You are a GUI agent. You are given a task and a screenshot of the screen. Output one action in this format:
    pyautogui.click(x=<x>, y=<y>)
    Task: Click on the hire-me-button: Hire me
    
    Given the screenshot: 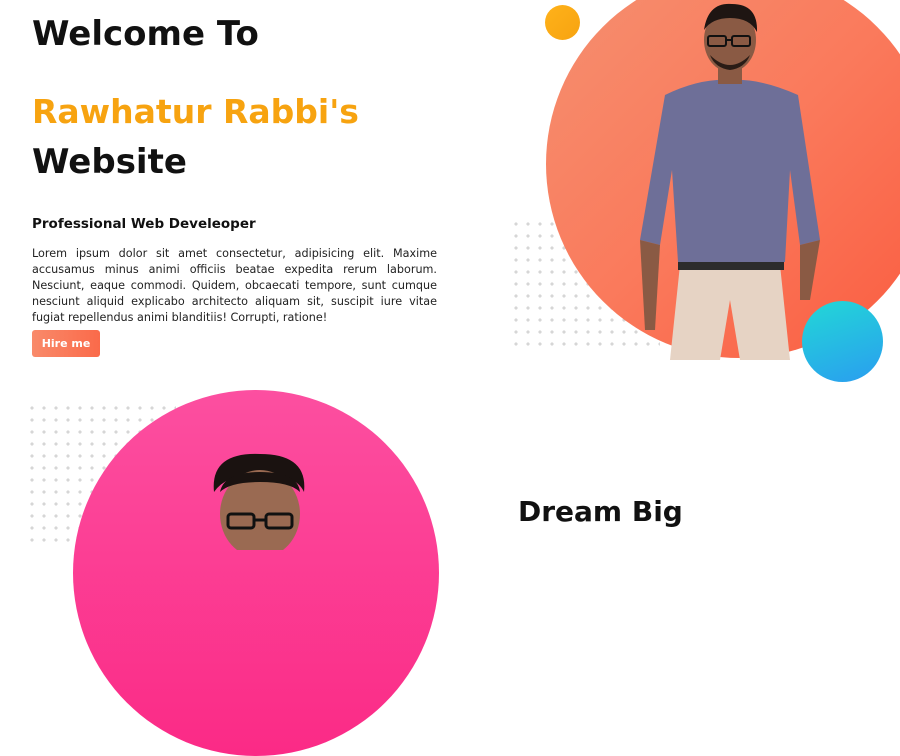 What is the action you would take?
    pyautogui.click(x=66, y=343)
    